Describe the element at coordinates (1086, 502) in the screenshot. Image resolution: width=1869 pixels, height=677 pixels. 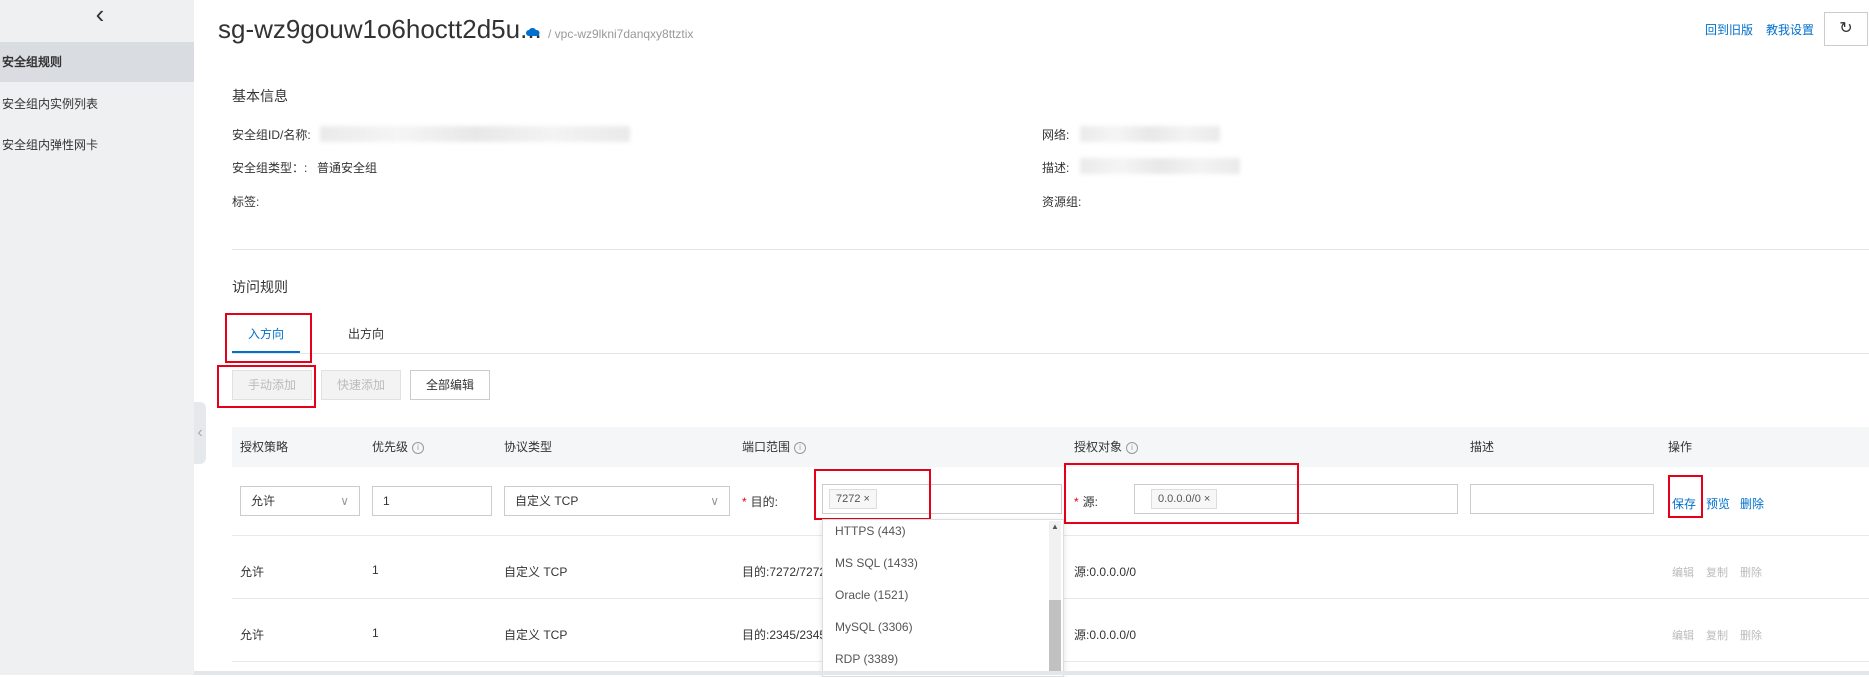
I see `source-label: * 源:` at that location.